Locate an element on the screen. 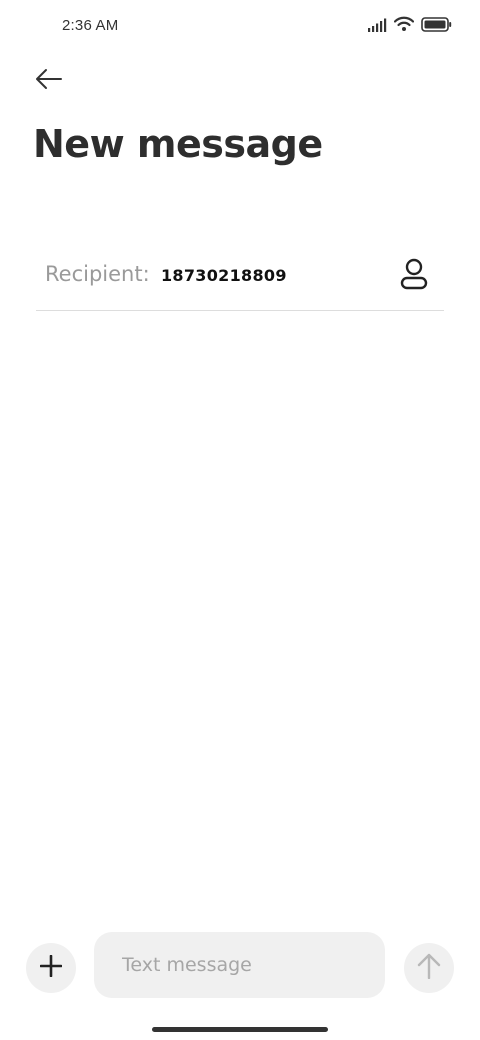 Image resolution: width=480 pixels, height=1040 pixels. send-button is located at coordinates (429, 968).